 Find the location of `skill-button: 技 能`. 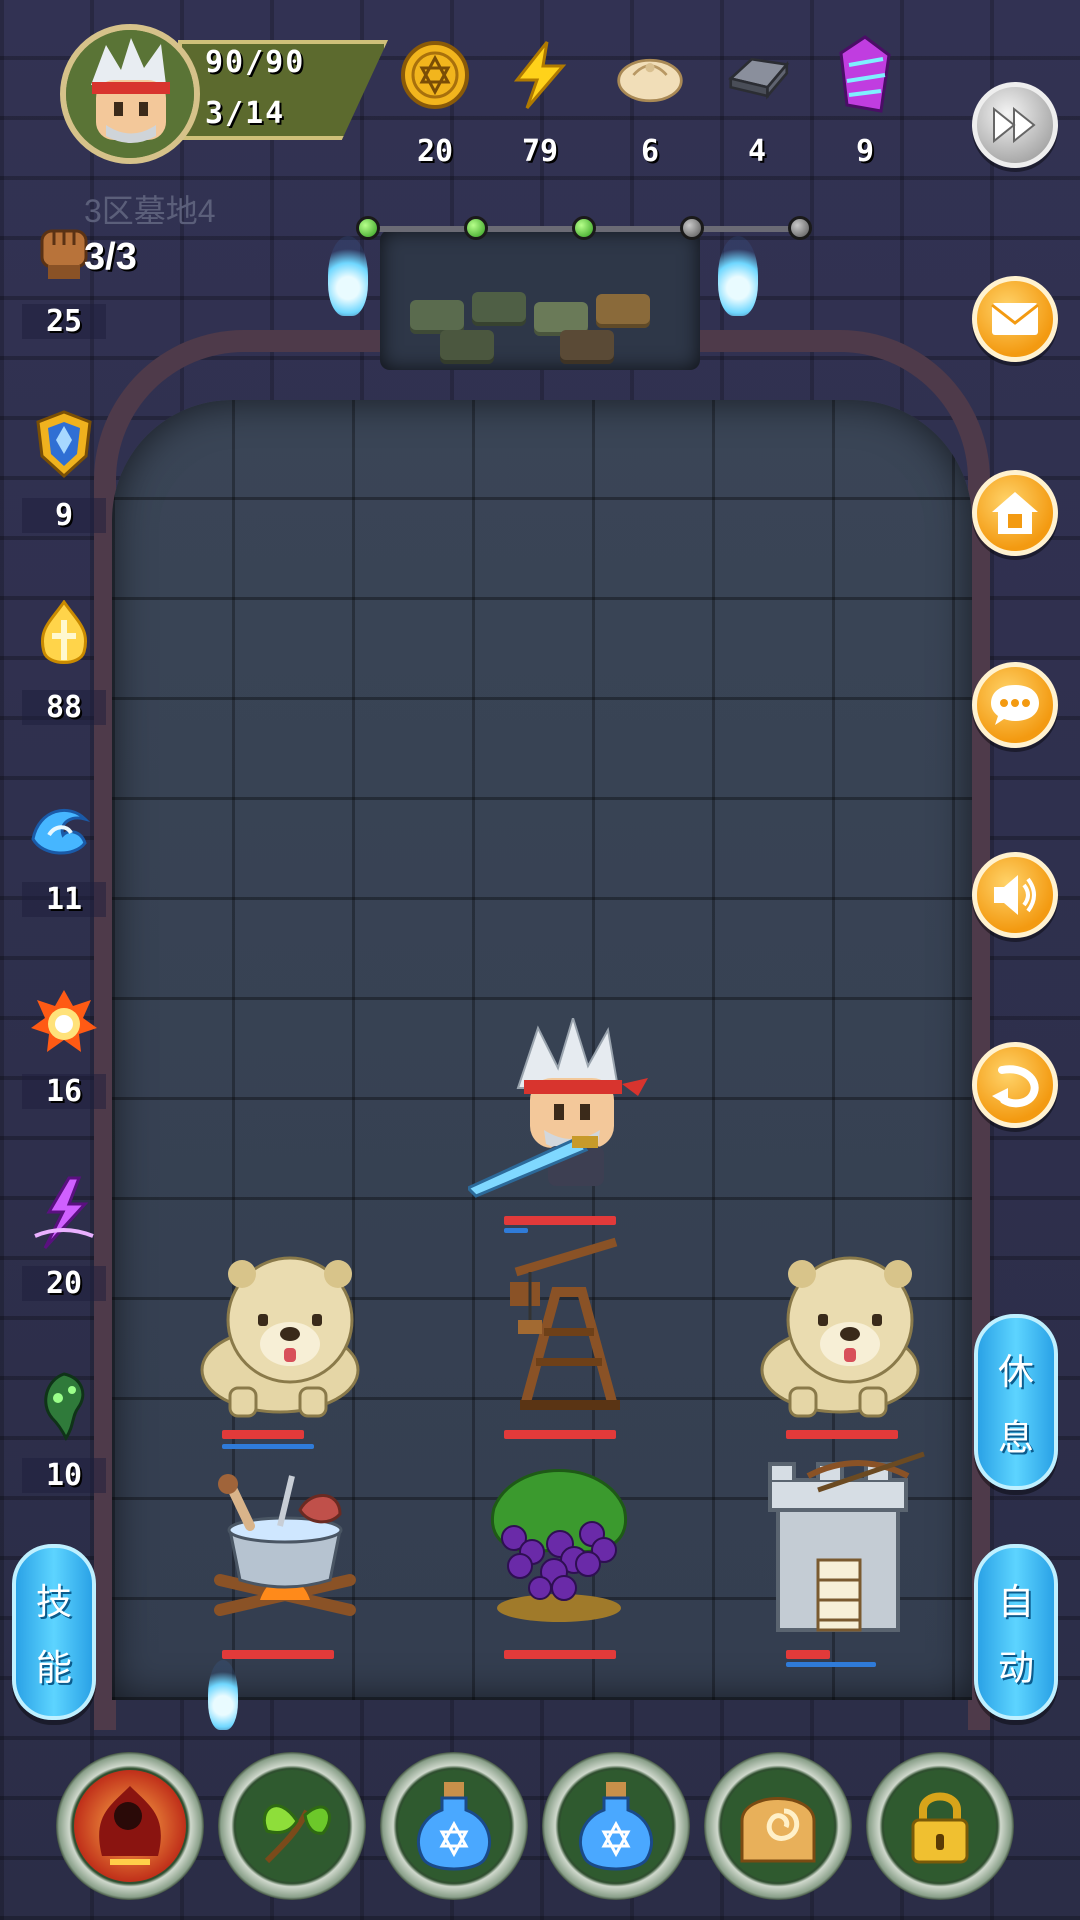

skill-button: 技 能 is located at coordinates (54, 1632).